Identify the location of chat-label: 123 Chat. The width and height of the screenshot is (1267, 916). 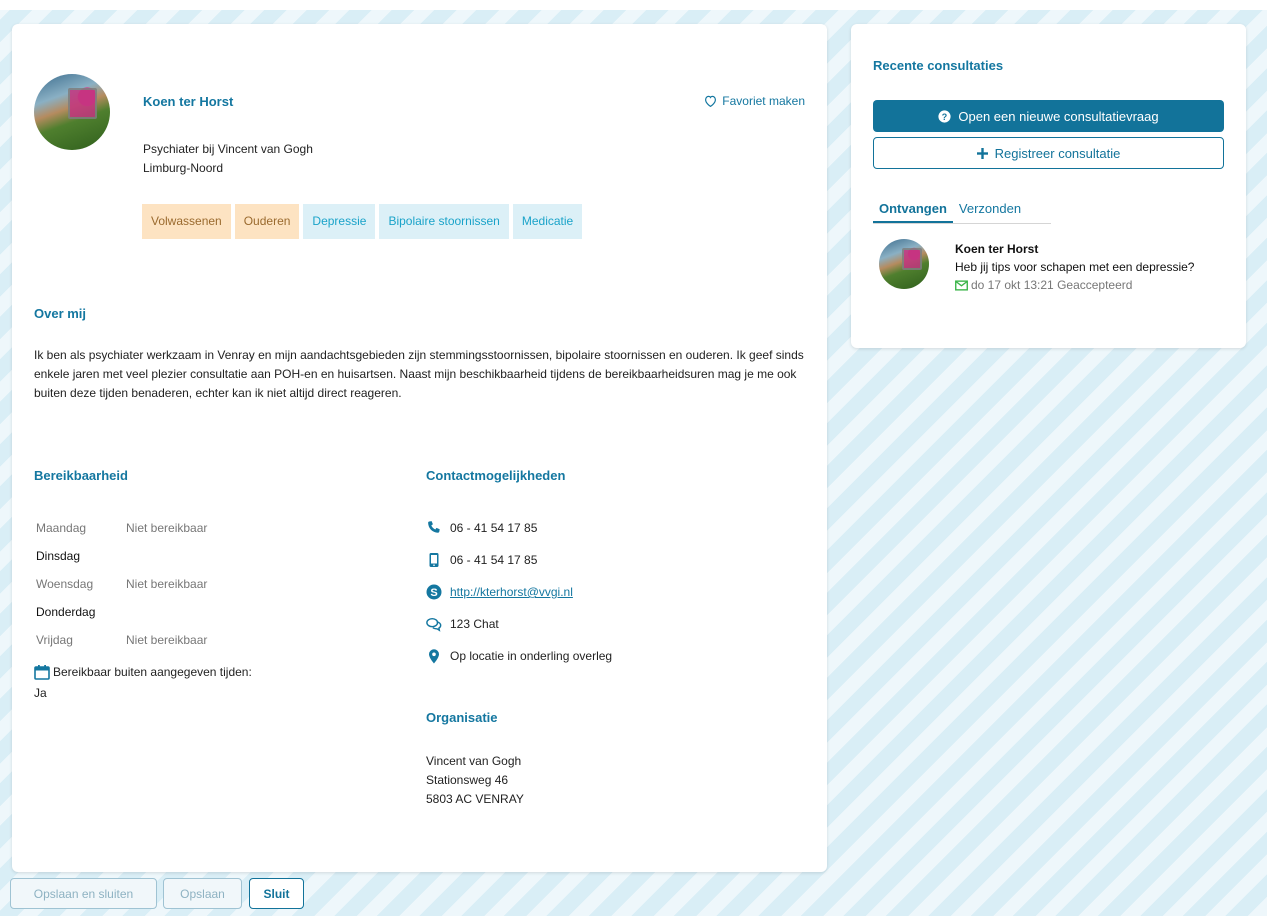
(474, 624).